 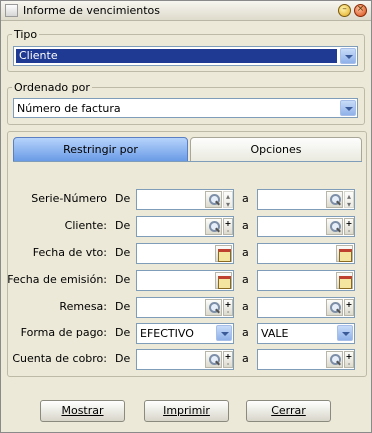 What do you see at coordinates (100, 149) in the screenshot?
I see `tab-restringir: Restringir por` at bounding box center [100, 149].